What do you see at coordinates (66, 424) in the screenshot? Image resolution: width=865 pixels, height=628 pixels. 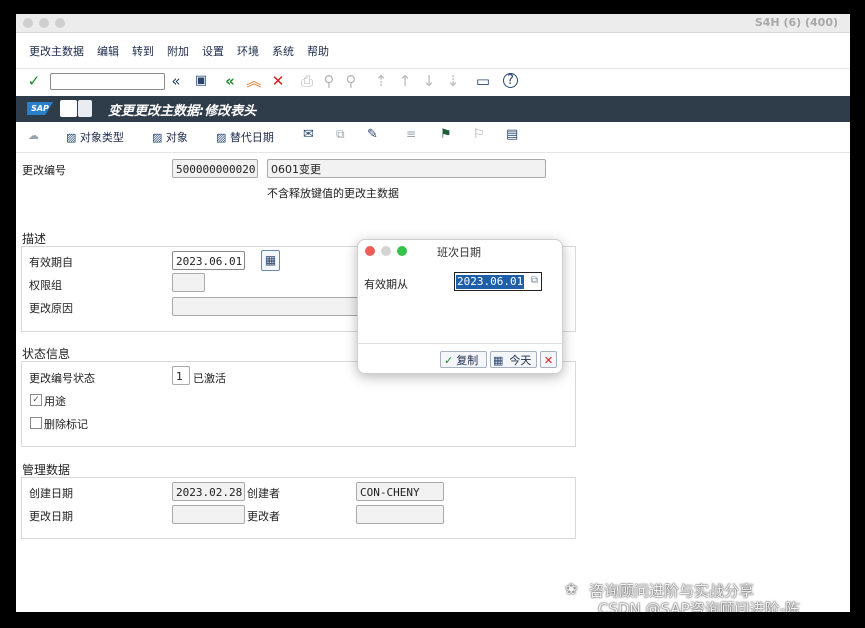 I see `deletion-label: 删除标记` at bounding box center [66, 424].